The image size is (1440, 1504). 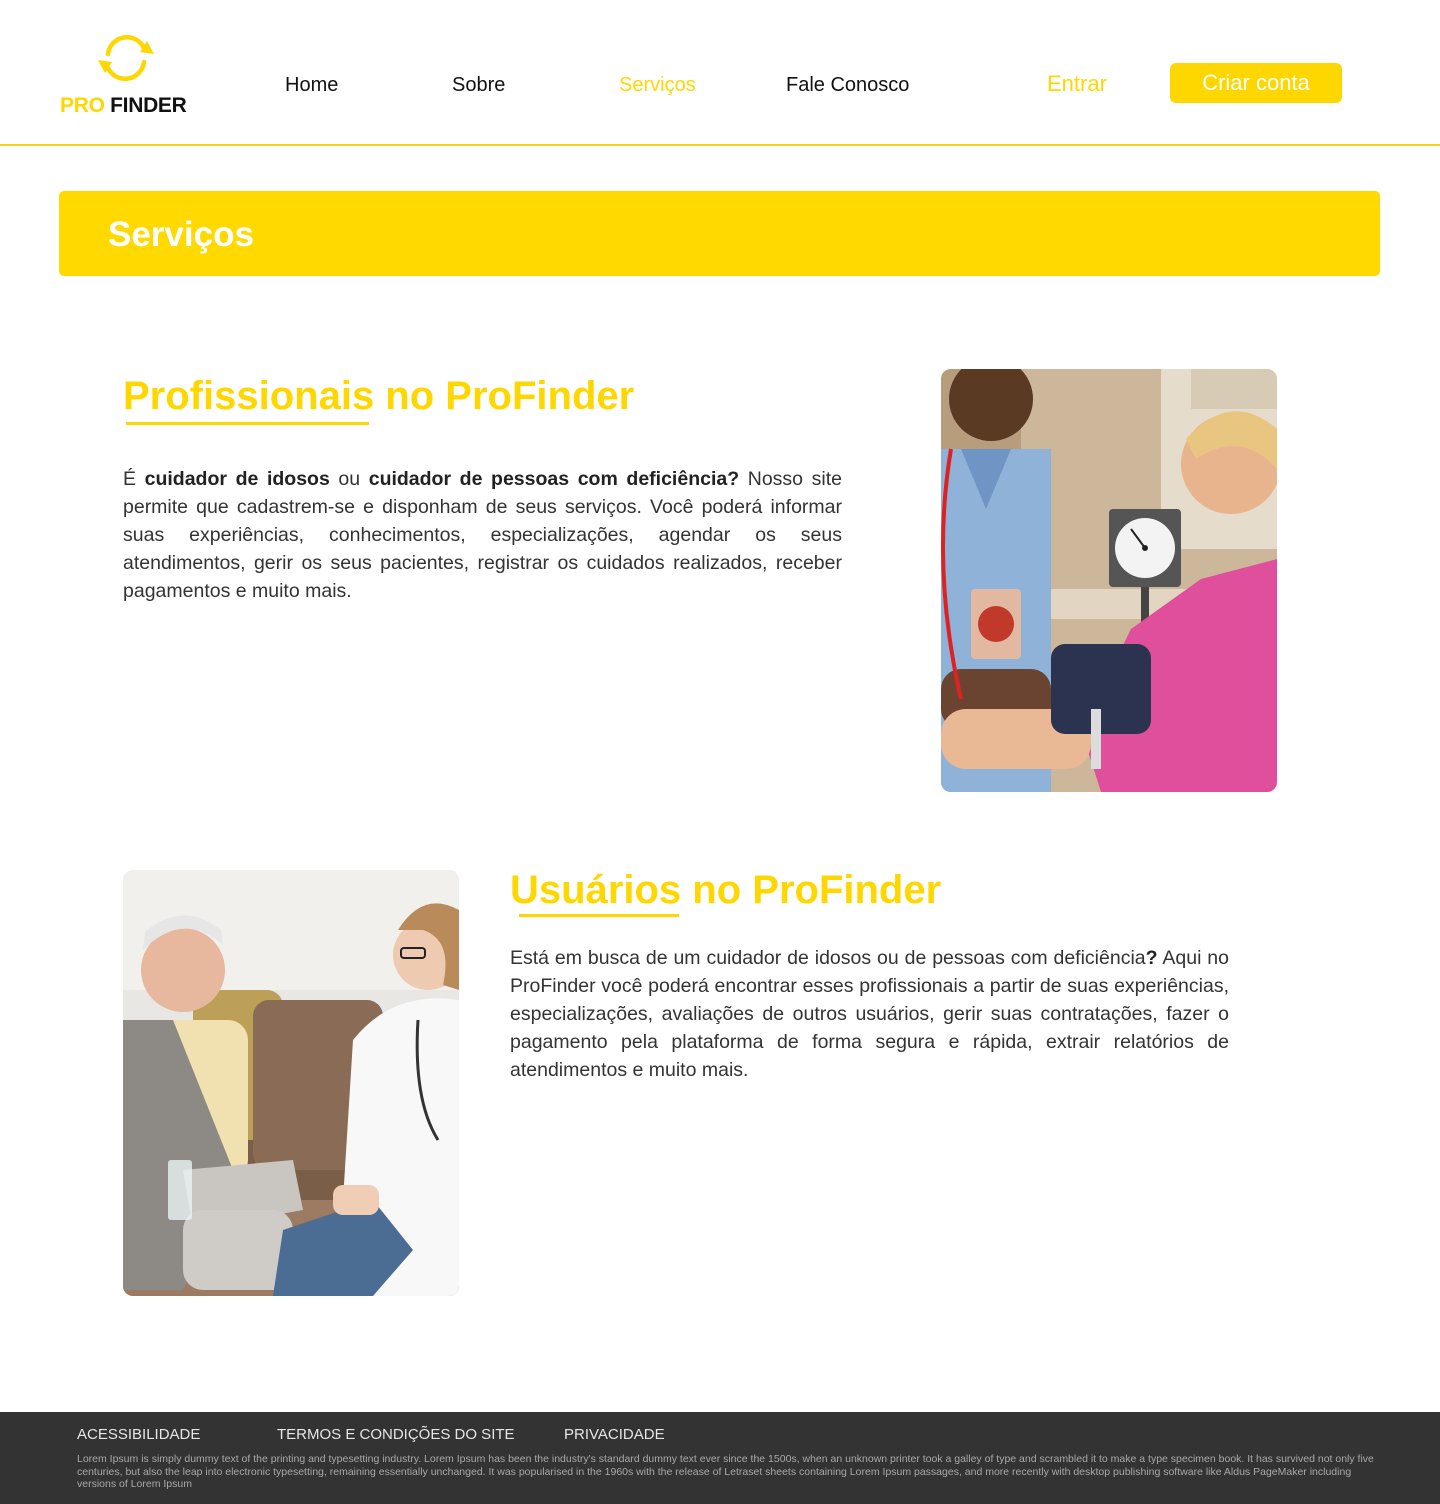 I want to click on professionals-title-underline, so click(x=247, y=423).